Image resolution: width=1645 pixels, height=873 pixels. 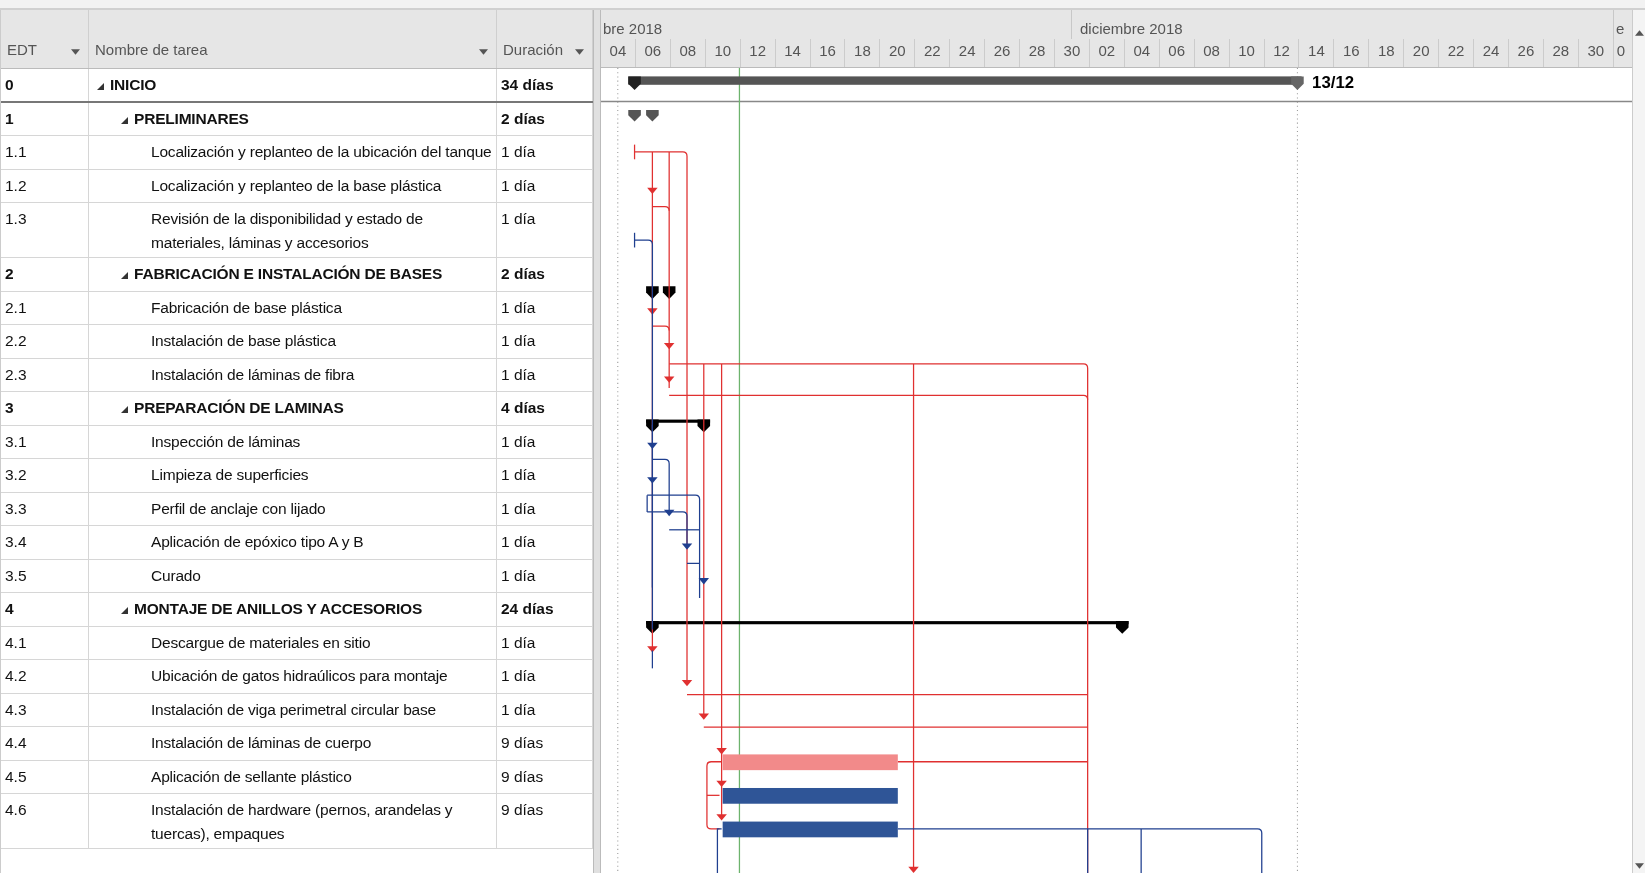 What do you see at coordinates (45, 152) in the screenshot?
I see `wbs-cell: 1.1` at bounding box center [45, 152].